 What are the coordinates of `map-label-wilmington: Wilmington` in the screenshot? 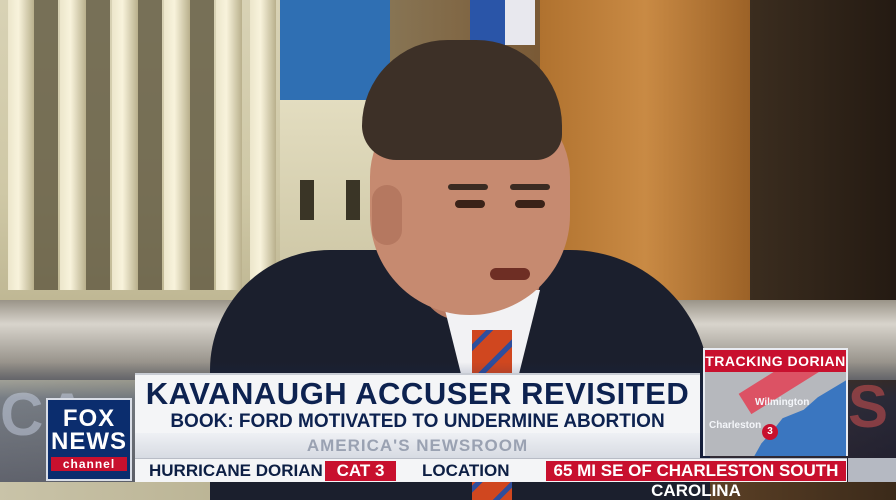 It's located at (782, 402).